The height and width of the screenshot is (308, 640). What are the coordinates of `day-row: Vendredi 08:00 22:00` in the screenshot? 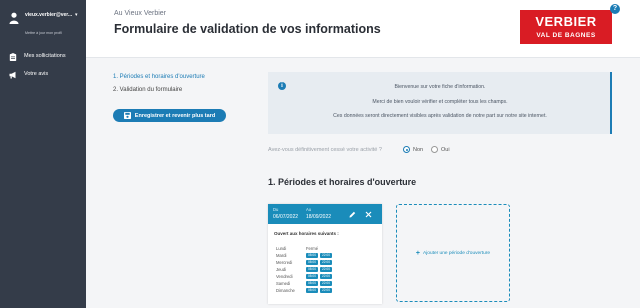 It's located at (326, 277).